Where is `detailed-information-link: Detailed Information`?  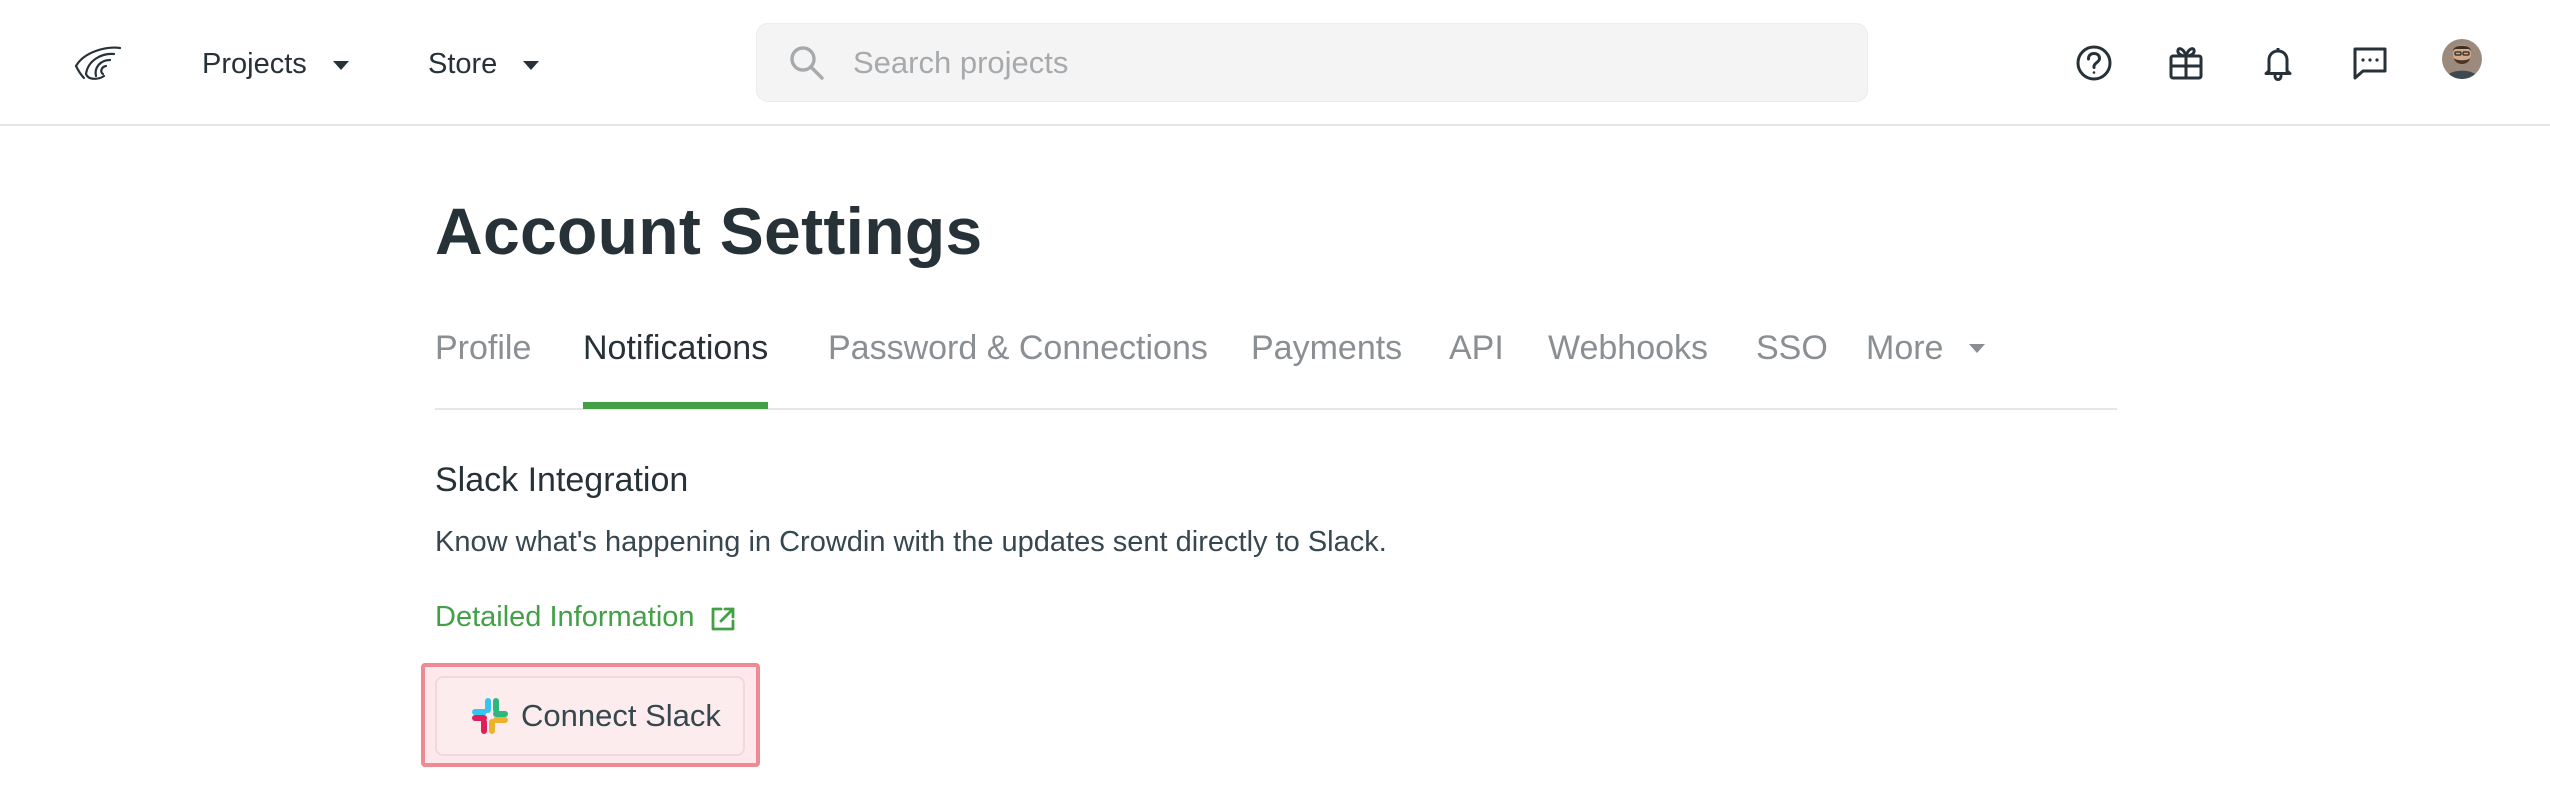
detailed-information-link: Detailed Information is located at coordinates (586, 617).